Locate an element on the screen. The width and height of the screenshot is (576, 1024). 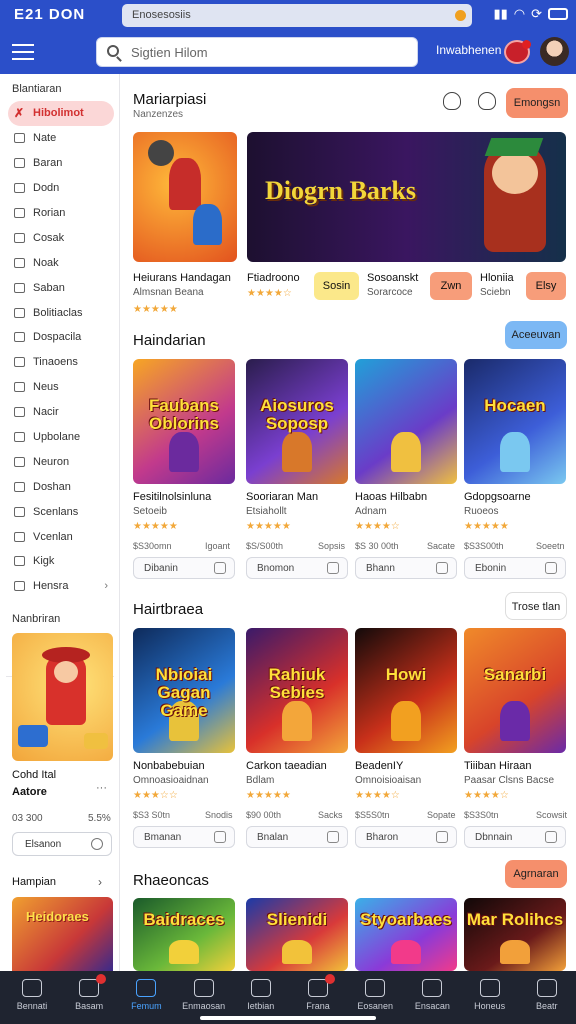
nav-item: Honeus is located at coordinates (490, 997).